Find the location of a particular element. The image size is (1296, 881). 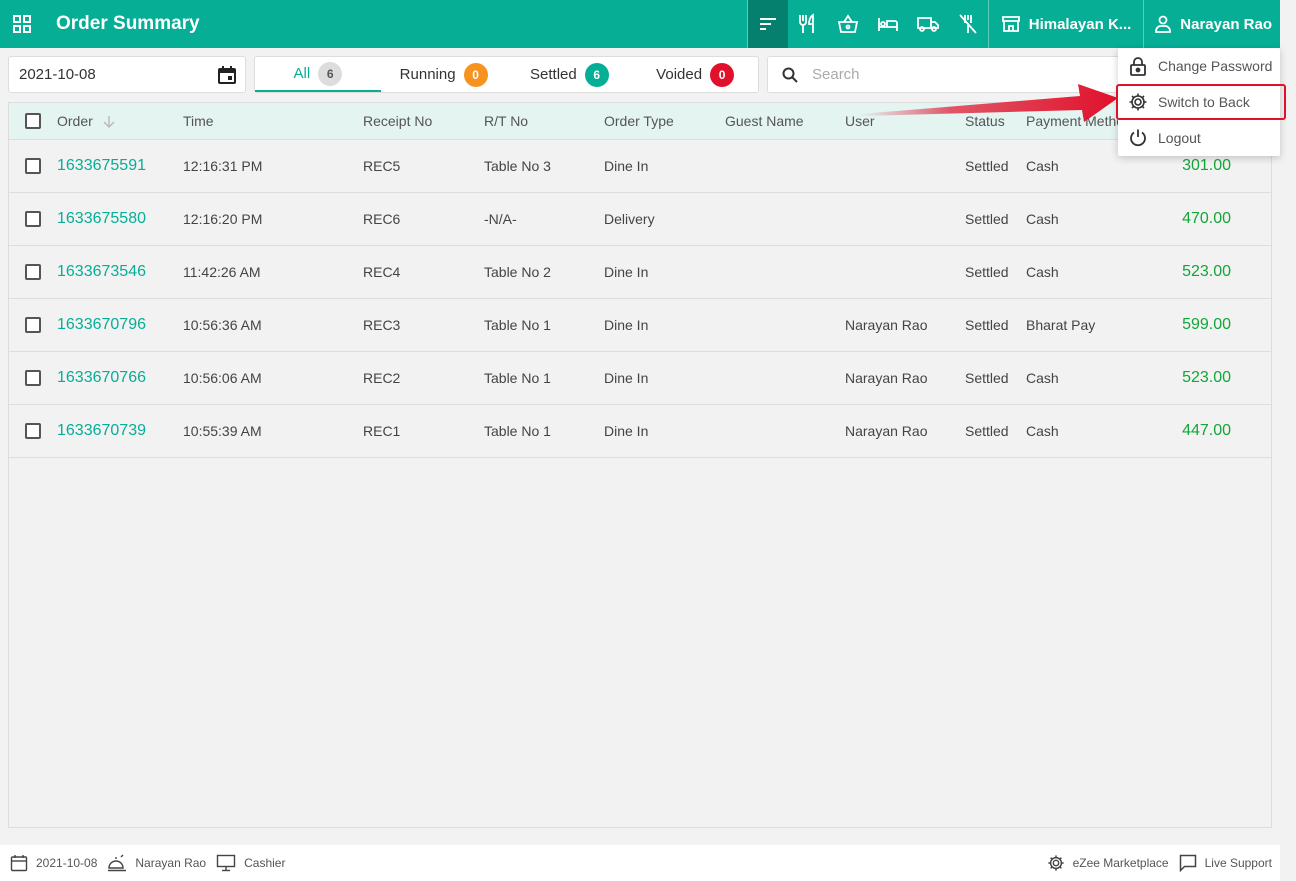

basket-icon is located at coordinates (847, 23).